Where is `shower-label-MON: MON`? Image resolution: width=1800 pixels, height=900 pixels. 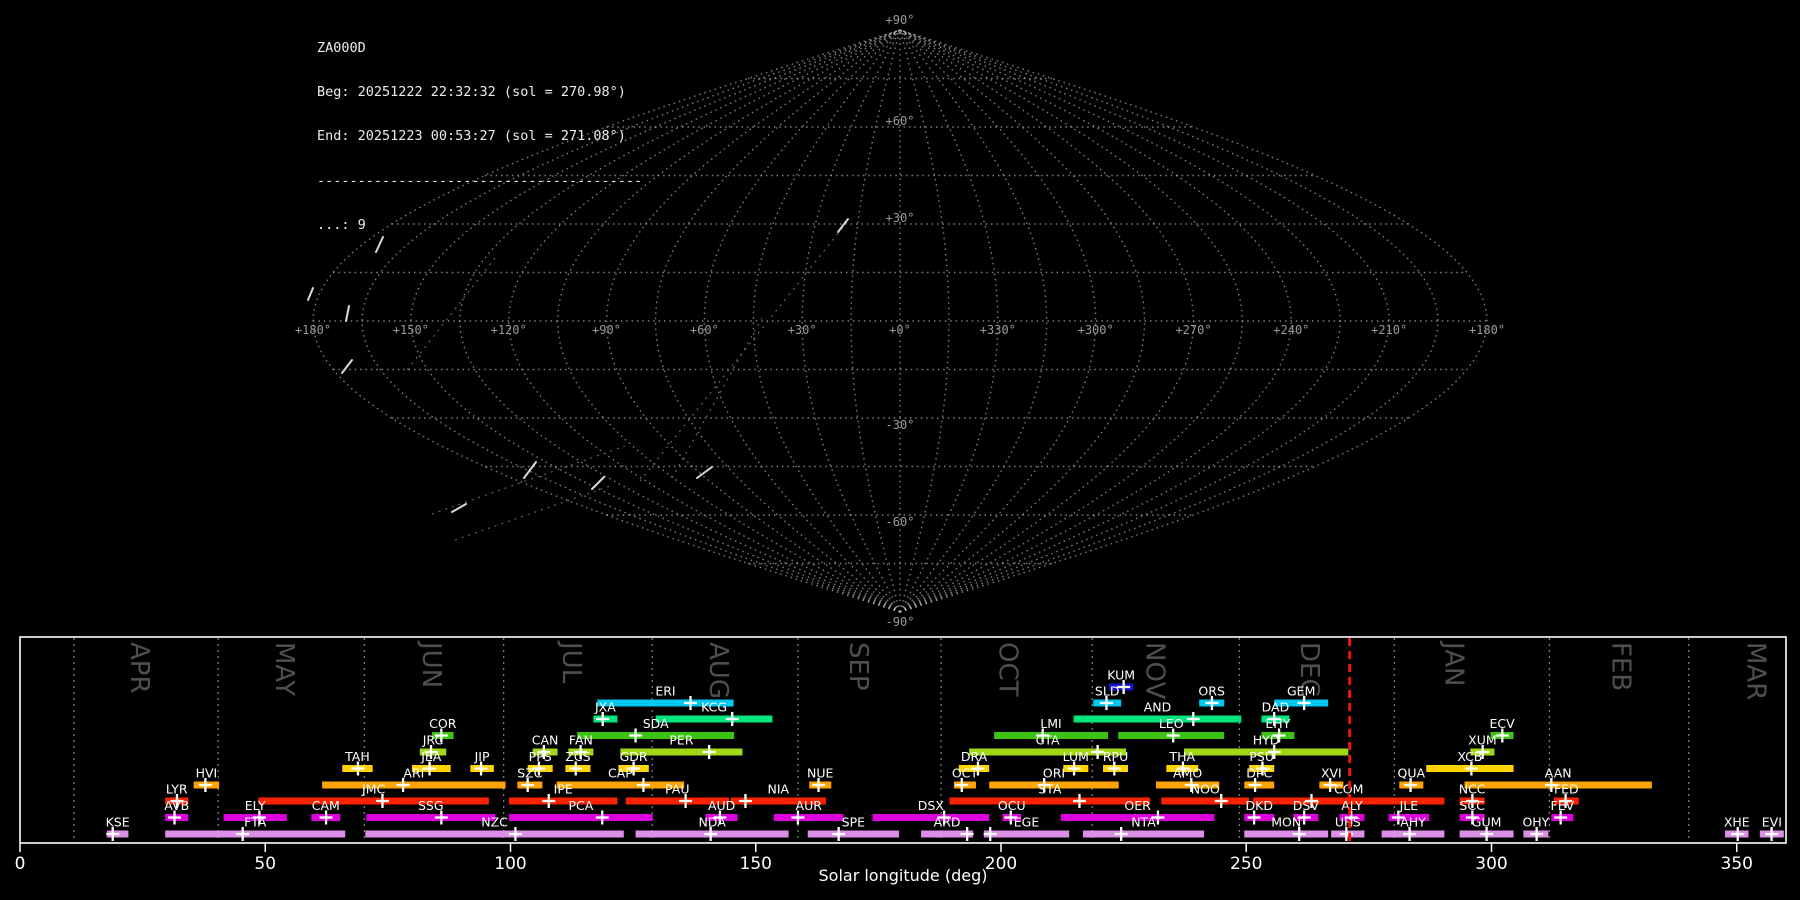 shower-label-MON: MON is located at coordinates (1286, 822).